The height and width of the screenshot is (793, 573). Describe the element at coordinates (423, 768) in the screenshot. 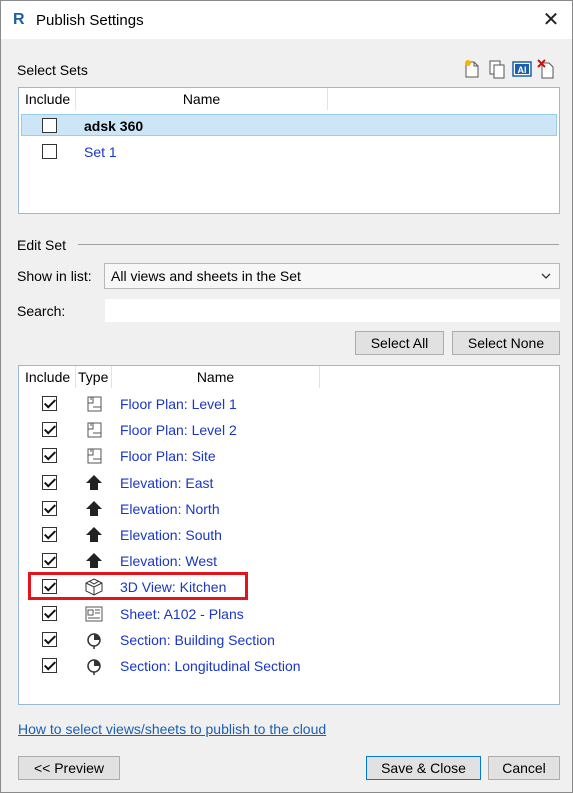

I see `save-close-button: Save & Close` at that location.